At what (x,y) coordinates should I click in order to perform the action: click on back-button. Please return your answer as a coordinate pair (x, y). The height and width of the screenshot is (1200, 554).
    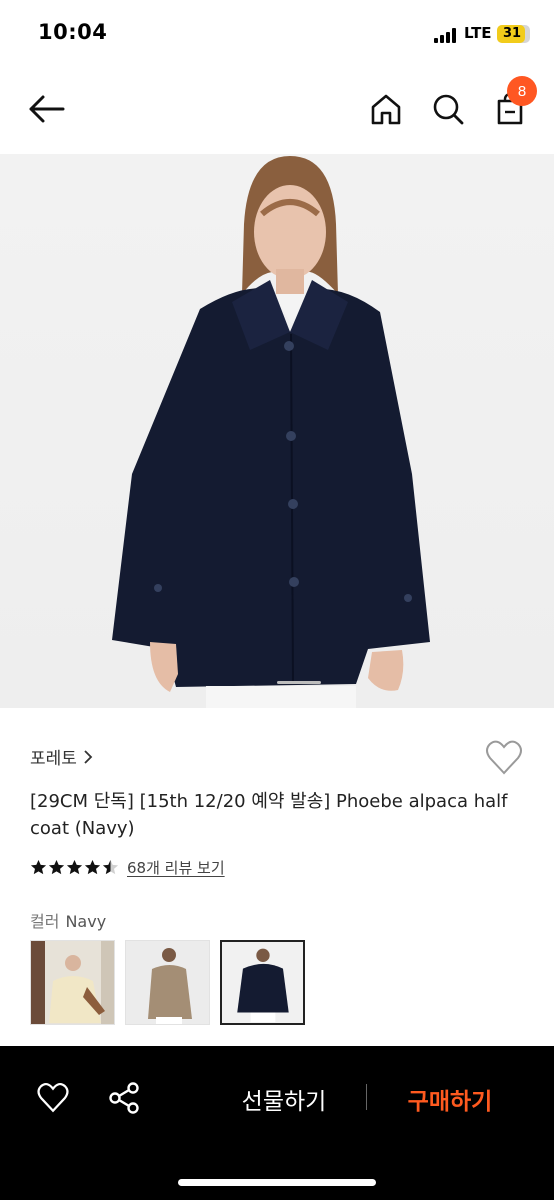
    Looking at the image, I should click on (46, 109).